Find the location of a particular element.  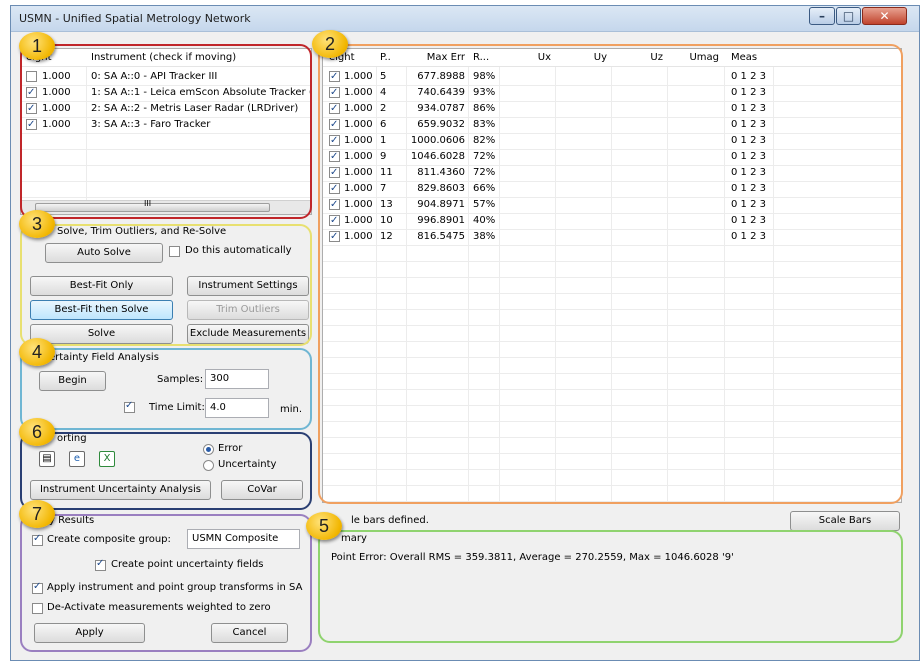

maximize-icon: □ is located at coordinates (848, 16).